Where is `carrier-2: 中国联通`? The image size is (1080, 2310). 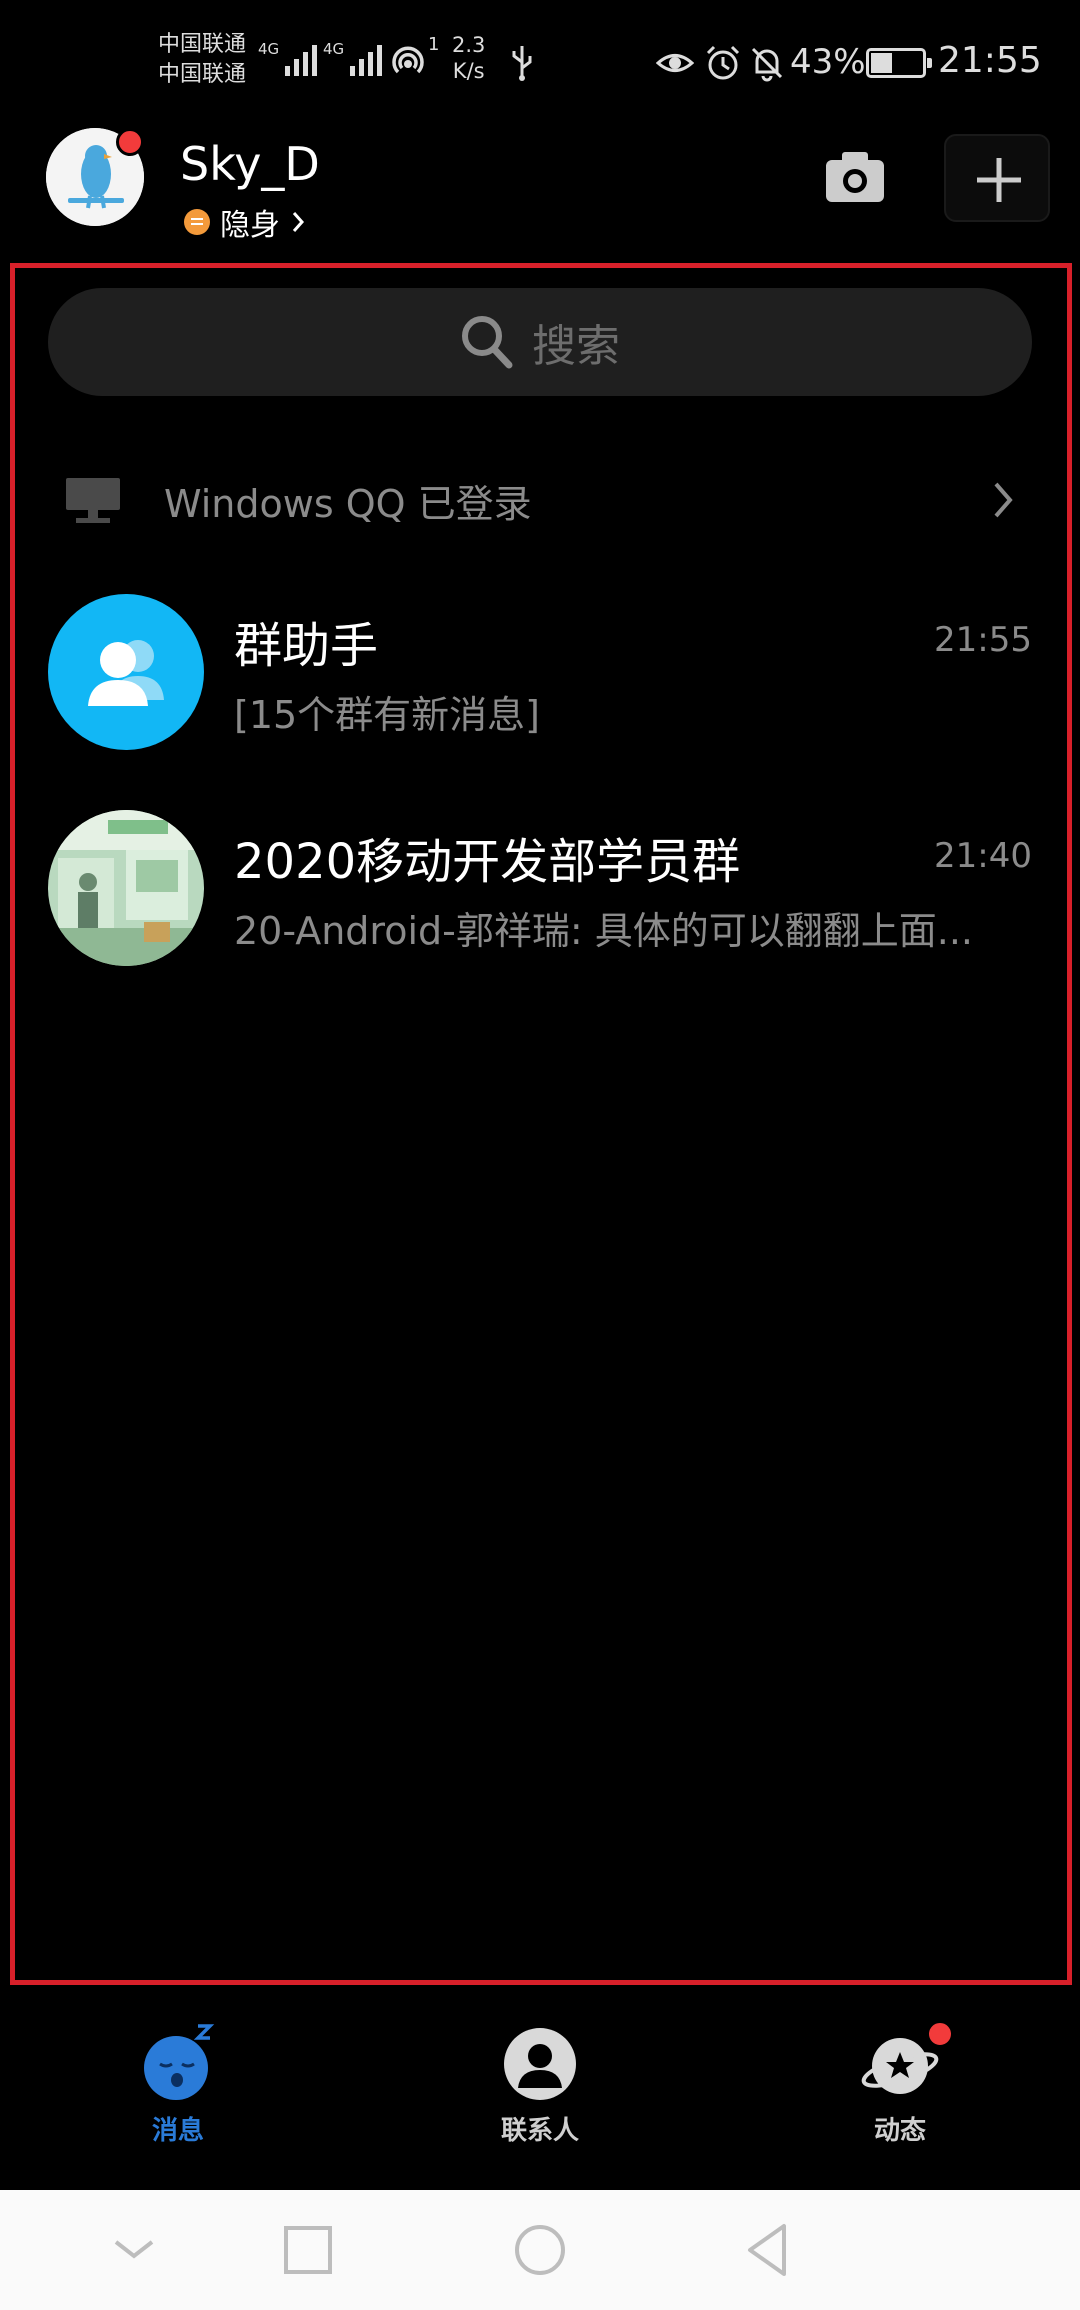 carrier-2: 中国联通 is located at coordinates (202, 74).